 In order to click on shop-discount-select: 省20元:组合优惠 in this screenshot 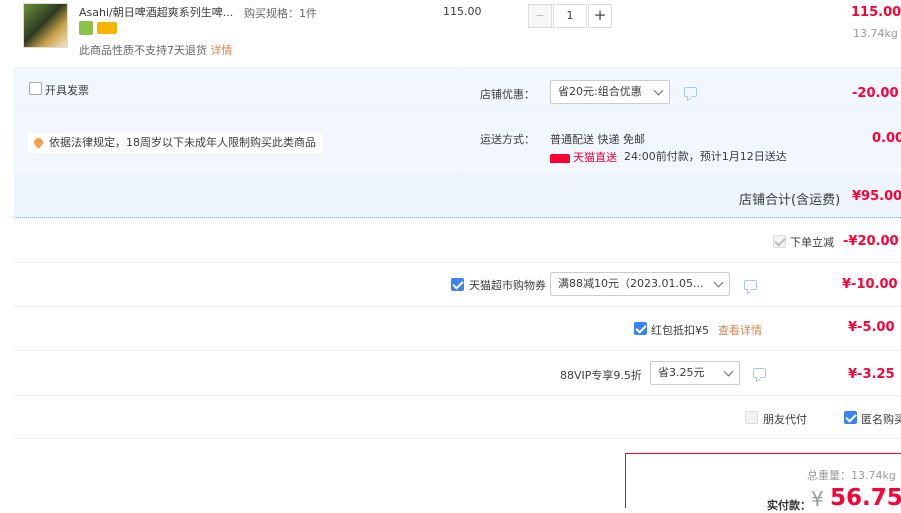, I will do `click(610, 92)`.